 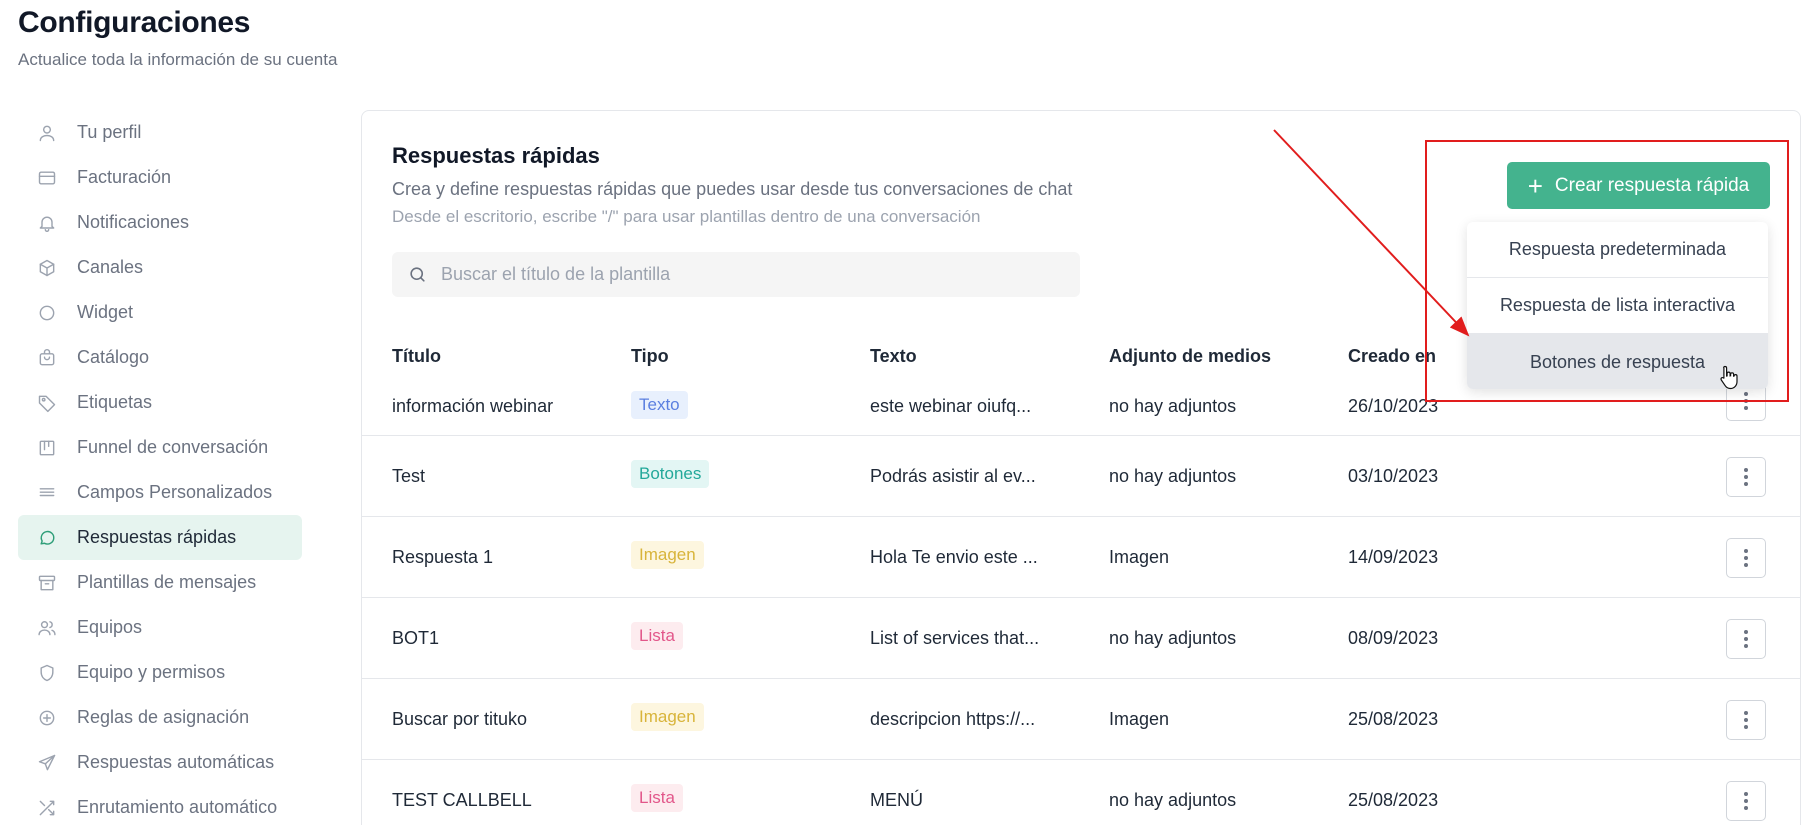 What do you see at coordinates (473, 406) in the screenshot?
I see `row-title: información webinar` at bounding box center [473, 406].